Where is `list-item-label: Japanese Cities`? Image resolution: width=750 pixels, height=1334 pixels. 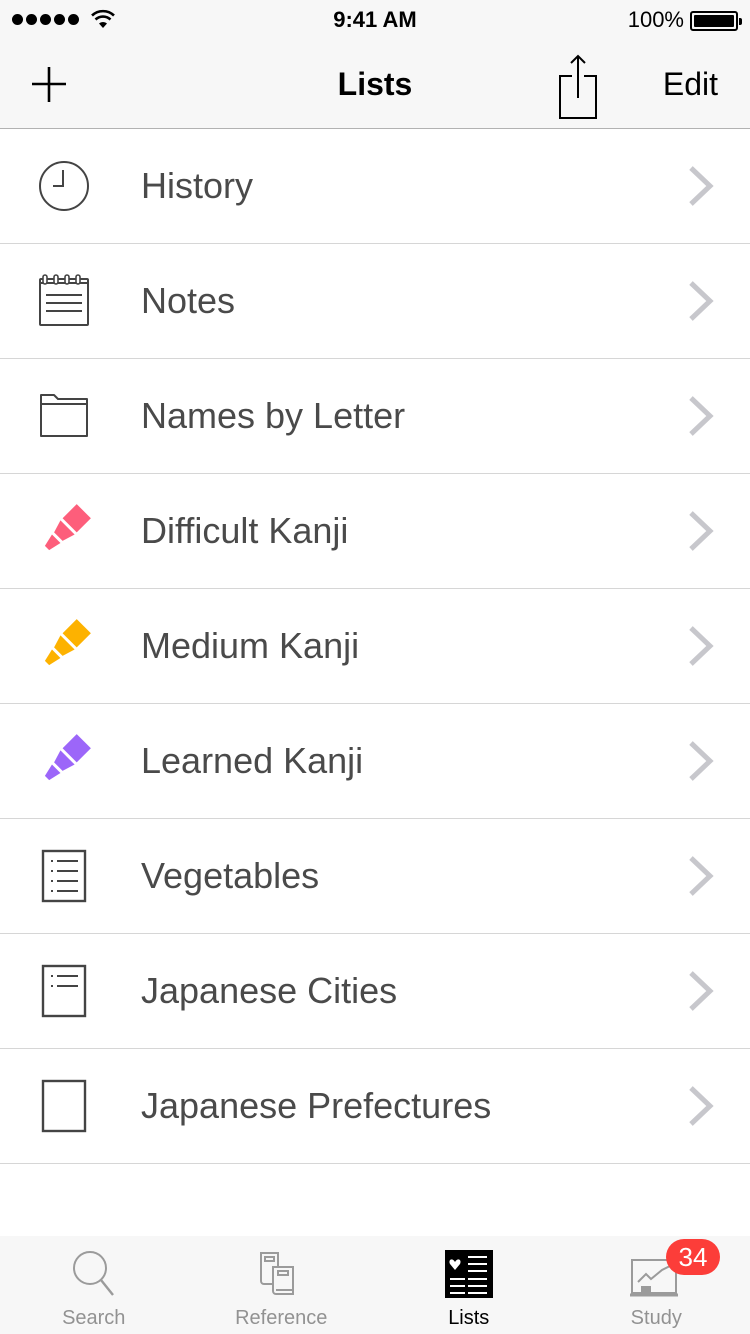 list-item-label: Japanese Cities is located at coordinates (269, 990).